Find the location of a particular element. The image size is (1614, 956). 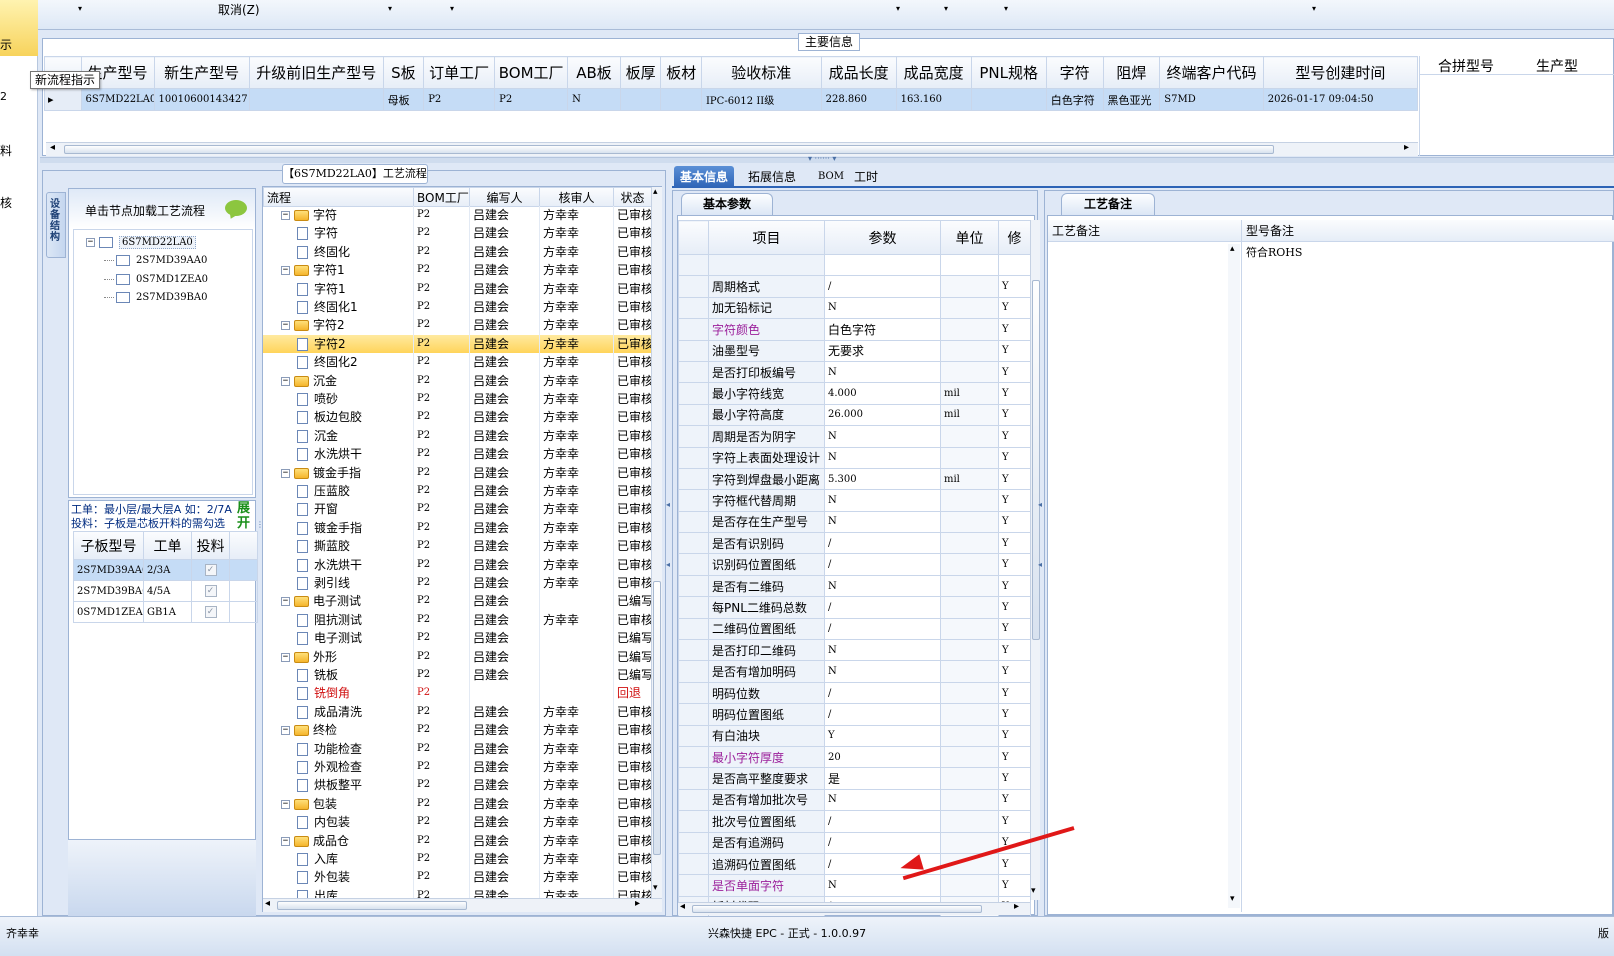

model-remark-text: 符合ROHS is located at coordinates (1274, 252).